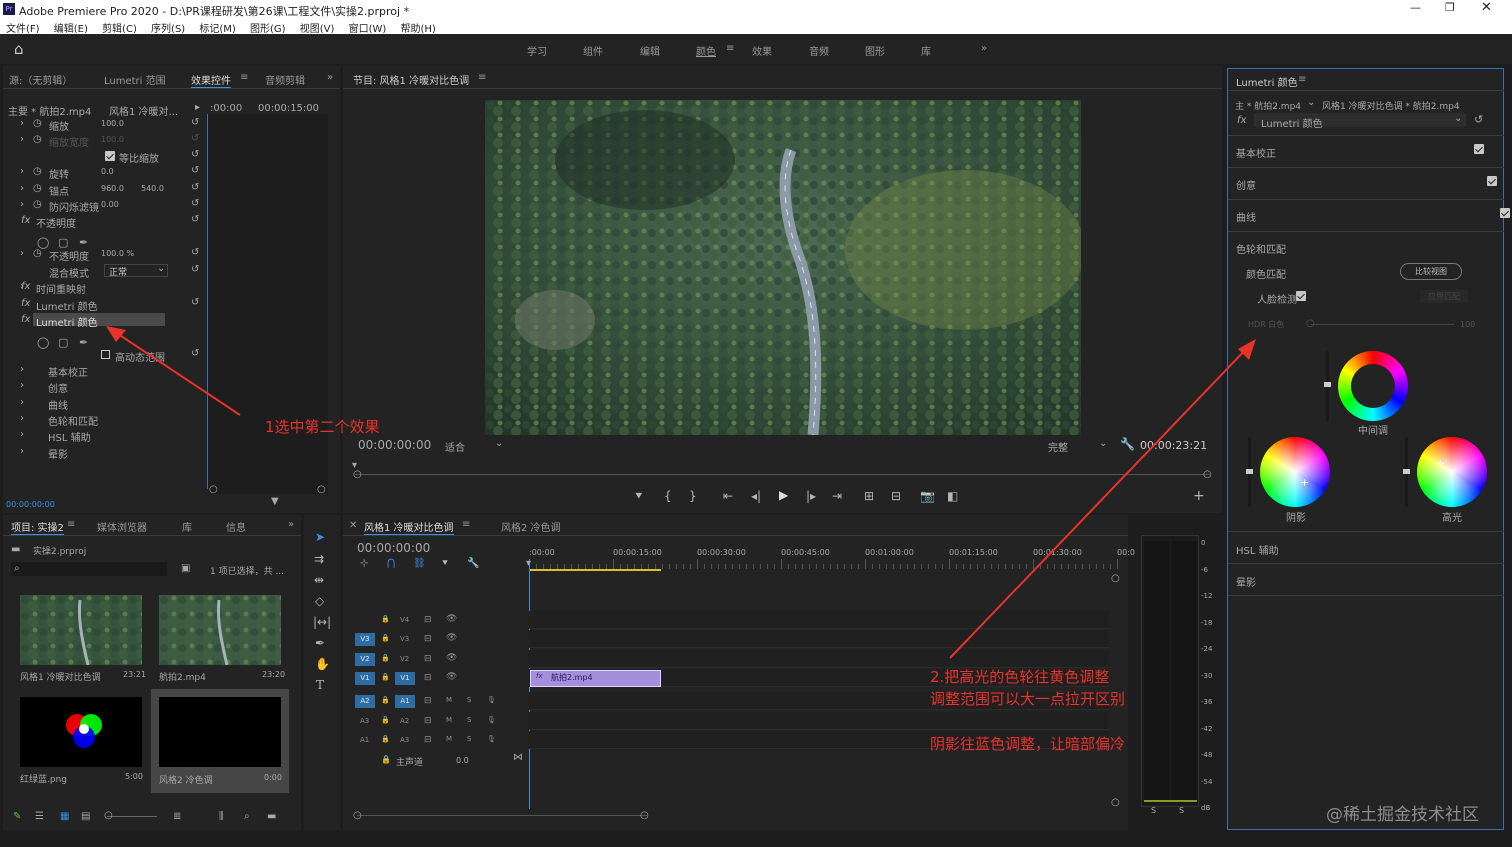 This screenshot has width=1512, height=847. Describe the element at coordinates (49, 110) in the screenshot. I see `master-clip-label: 主要 * 航拍2.mp4` at that location.